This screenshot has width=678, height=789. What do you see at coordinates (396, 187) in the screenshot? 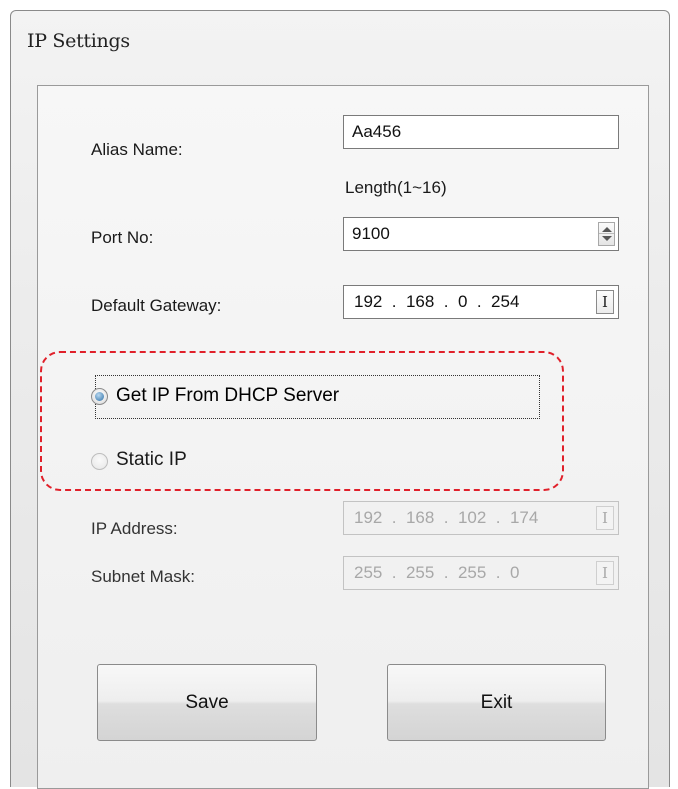
I see `alias-length-hint: Length(1~16)` at bounding box center [396, 187].